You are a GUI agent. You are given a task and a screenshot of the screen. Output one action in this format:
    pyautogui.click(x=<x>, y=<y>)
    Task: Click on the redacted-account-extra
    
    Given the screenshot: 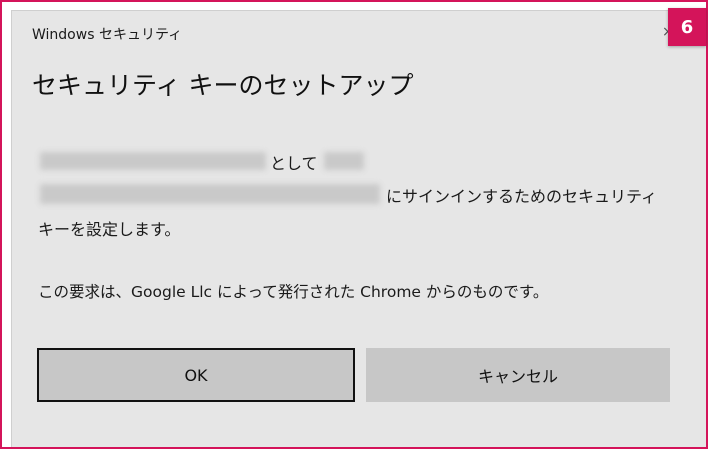 What is the action you would take?
    pyautogui.click(x=344, y=161)
    